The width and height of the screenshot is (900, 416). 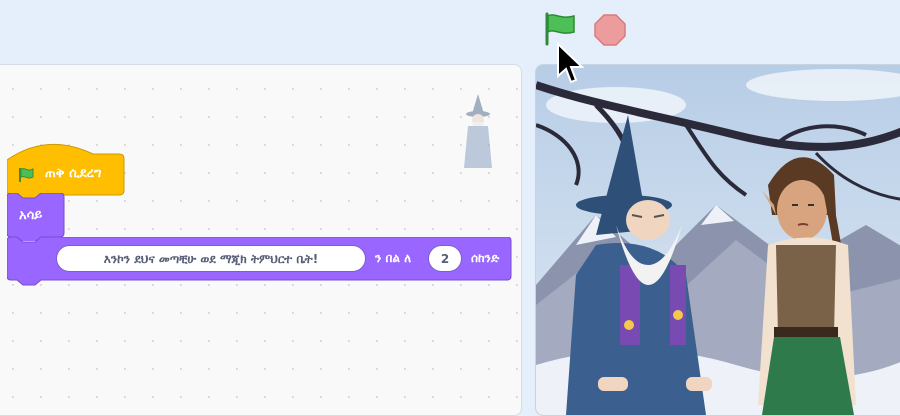 I want to click on green-flag-icon, so click(x=560, y=29).